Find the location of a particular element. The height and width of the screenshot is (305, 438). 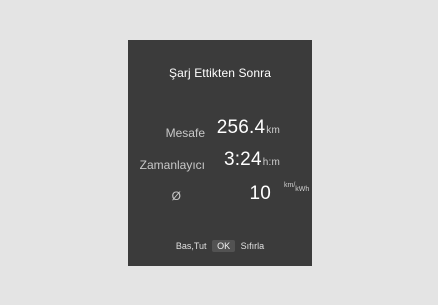

distance-row: Mesafe 256.4km is located at coordinates (220, 129).